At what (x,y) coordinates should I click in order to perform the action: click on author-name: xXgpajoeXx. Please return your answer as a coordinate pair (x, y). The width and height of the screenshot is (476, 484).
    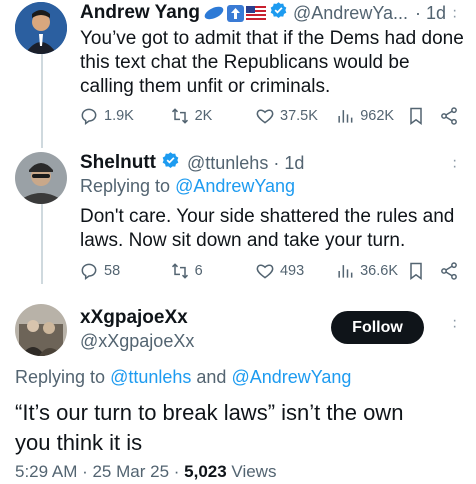
    Looking at the image, I should click on (134, 318).